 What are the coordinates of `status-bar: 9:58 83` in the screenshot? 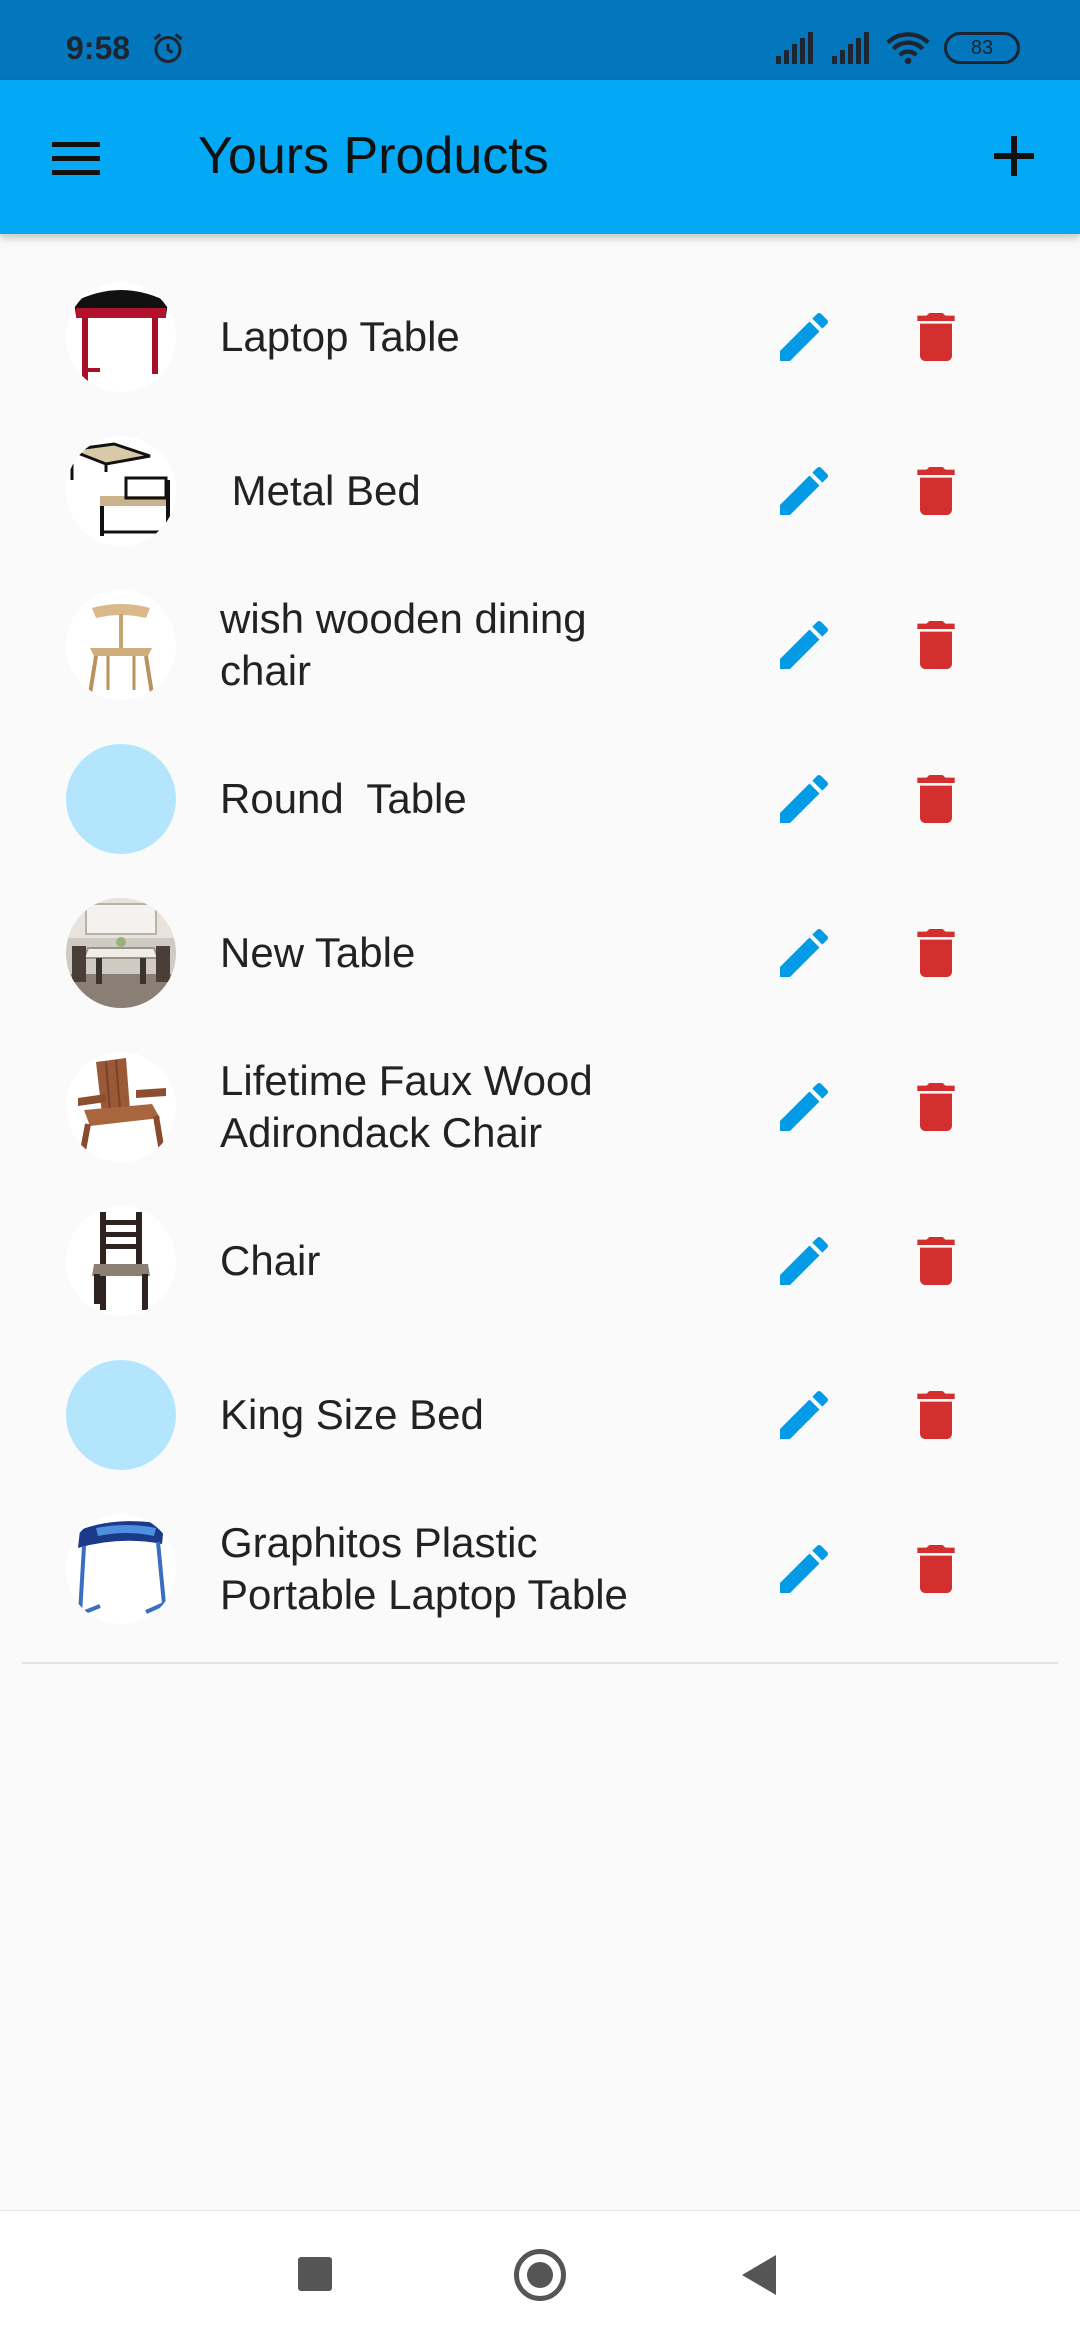 It's located at (540, 40).